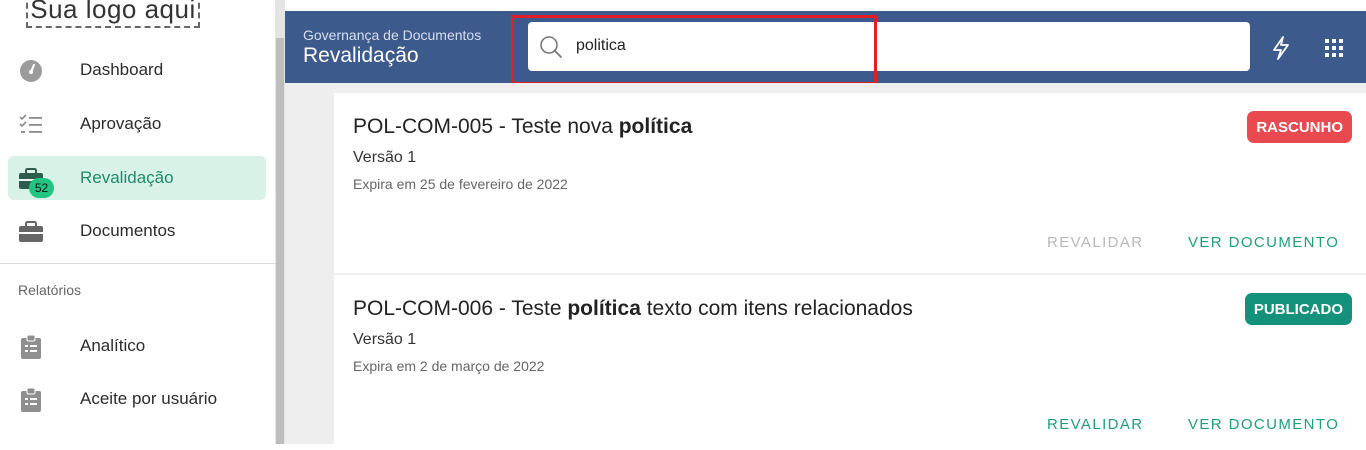 This screenshot has width=1366, height=450. What do you see at coordinates (876, 46) in the screenshot?
I see `search-input` at bounding box center [876, 46].